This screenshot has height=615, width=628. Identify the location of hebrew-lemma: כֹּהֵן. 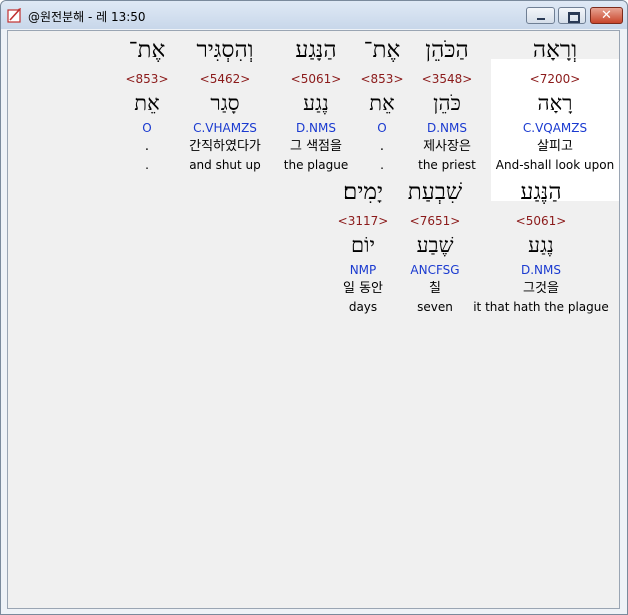
(447, 103).